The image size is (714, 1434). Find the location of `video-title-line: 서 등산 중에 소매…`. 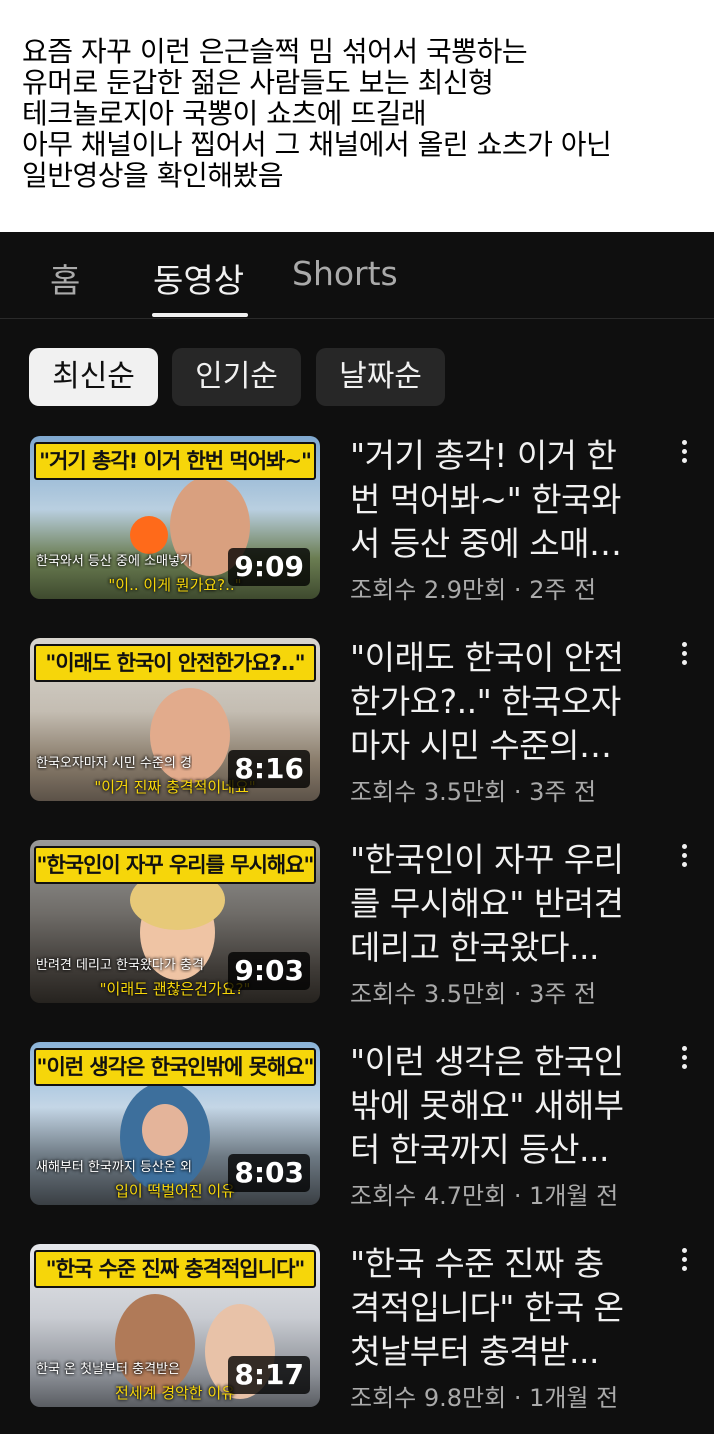

video-title-line: 서 등산 중에 소매… is located at coordinates (486, 543).